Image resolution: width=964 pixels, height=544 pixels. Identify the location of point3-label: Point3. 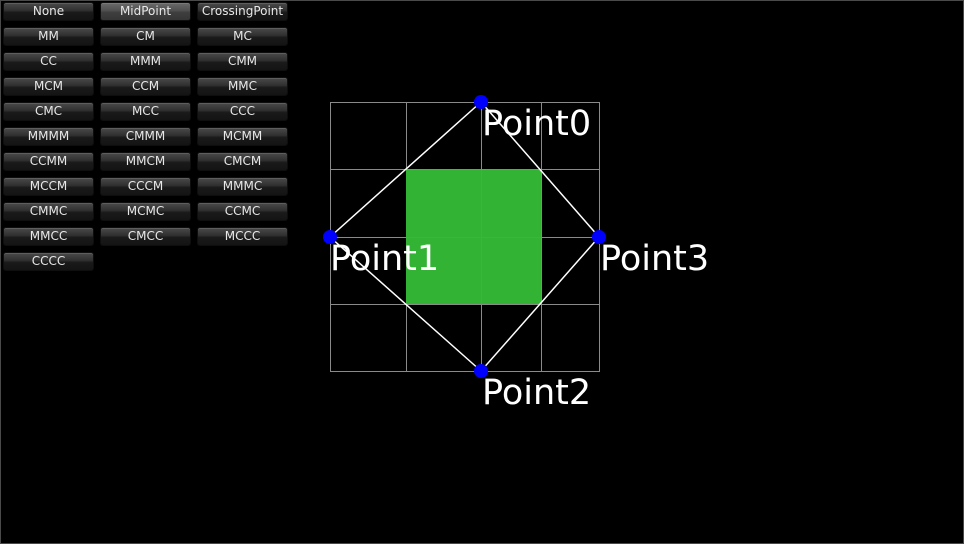
(654, 259).